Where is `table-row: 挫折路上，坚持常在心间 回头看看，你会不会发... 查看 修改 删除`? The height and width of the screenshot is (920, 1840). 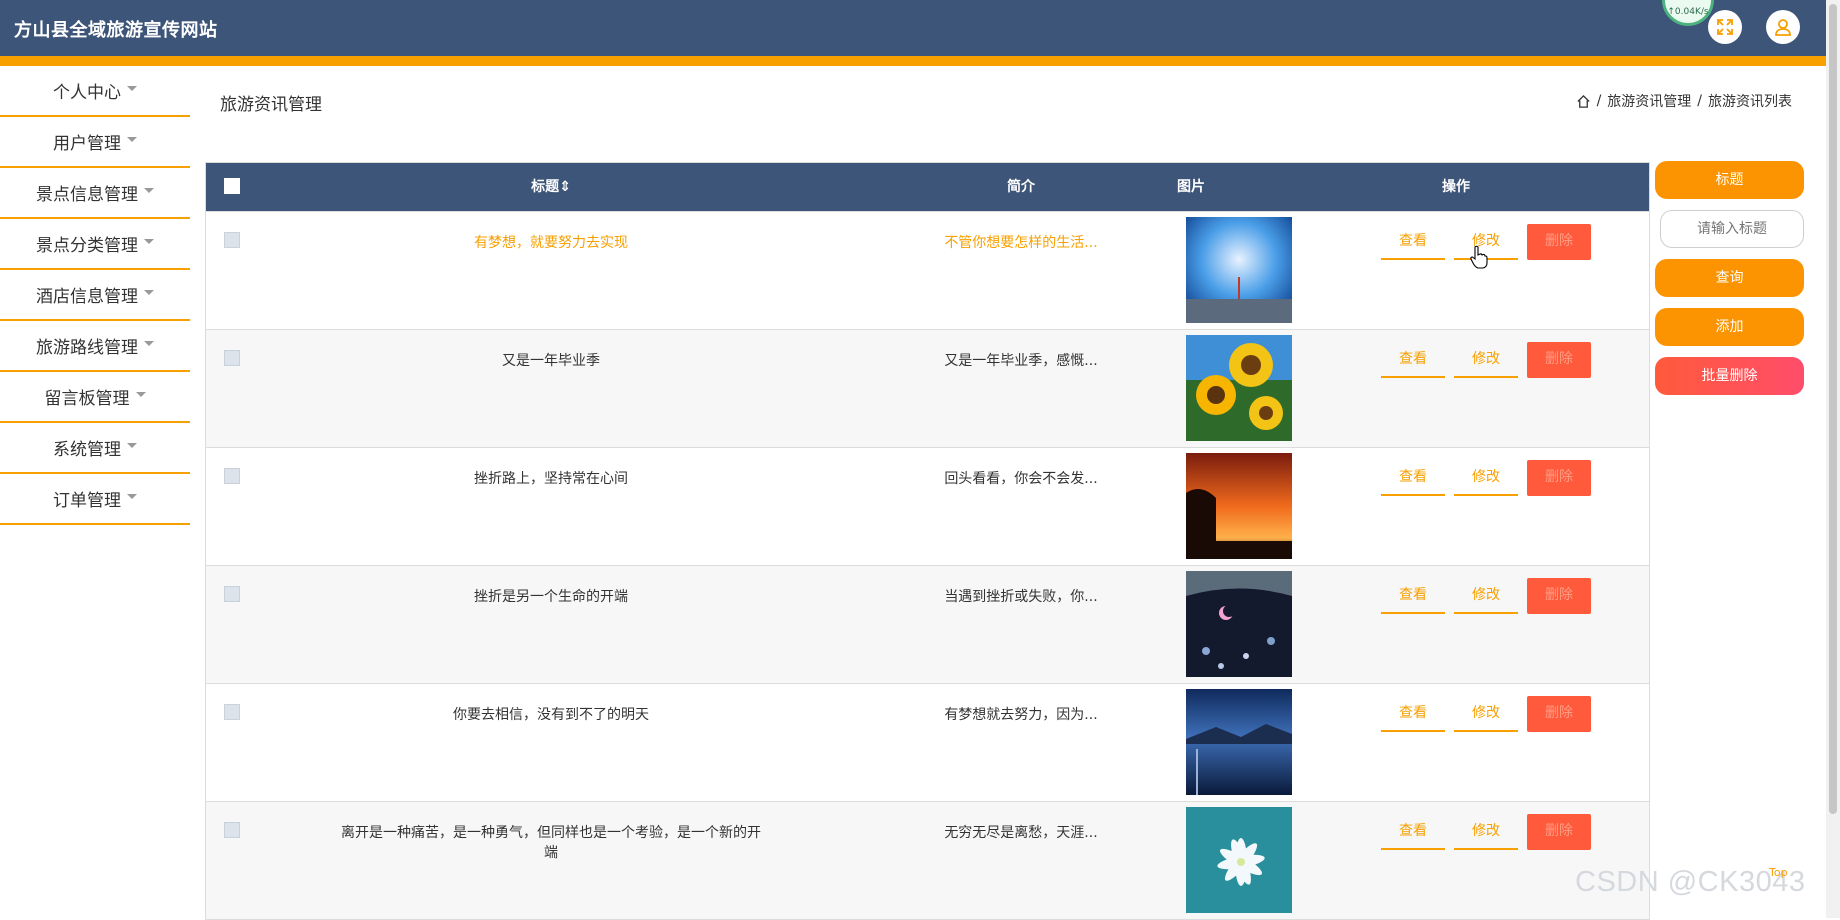
table-row: 挫折路上，坚持常在心间 回头看看，你会不会发... 查看 修改 删除 is located at coordinates (927, 506).